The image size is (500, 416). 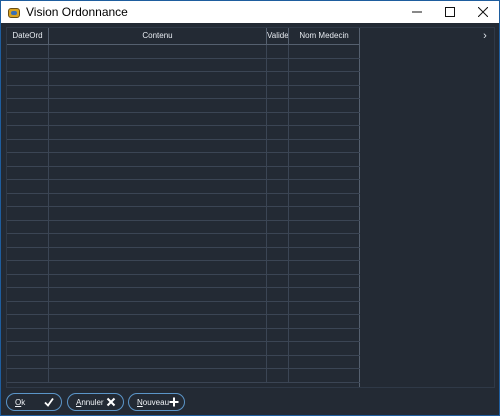 What do you see at coordinates (158, 36) in the screenshot?
I see `column-header-contenu: Contenu` at bounding box center [158, 36].